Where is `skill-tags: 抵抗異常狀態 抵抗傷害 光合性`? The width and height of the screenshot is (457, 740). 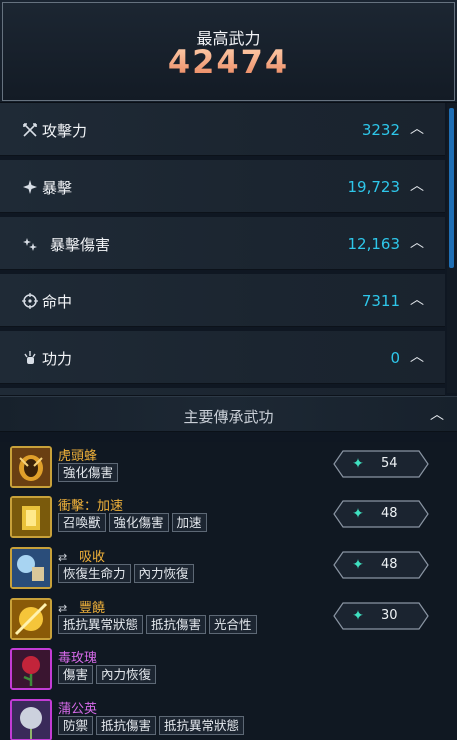
skill-tags: 抵抗異常狀態 抵抗傷害 光合性 is located at coordinates (157, 624).